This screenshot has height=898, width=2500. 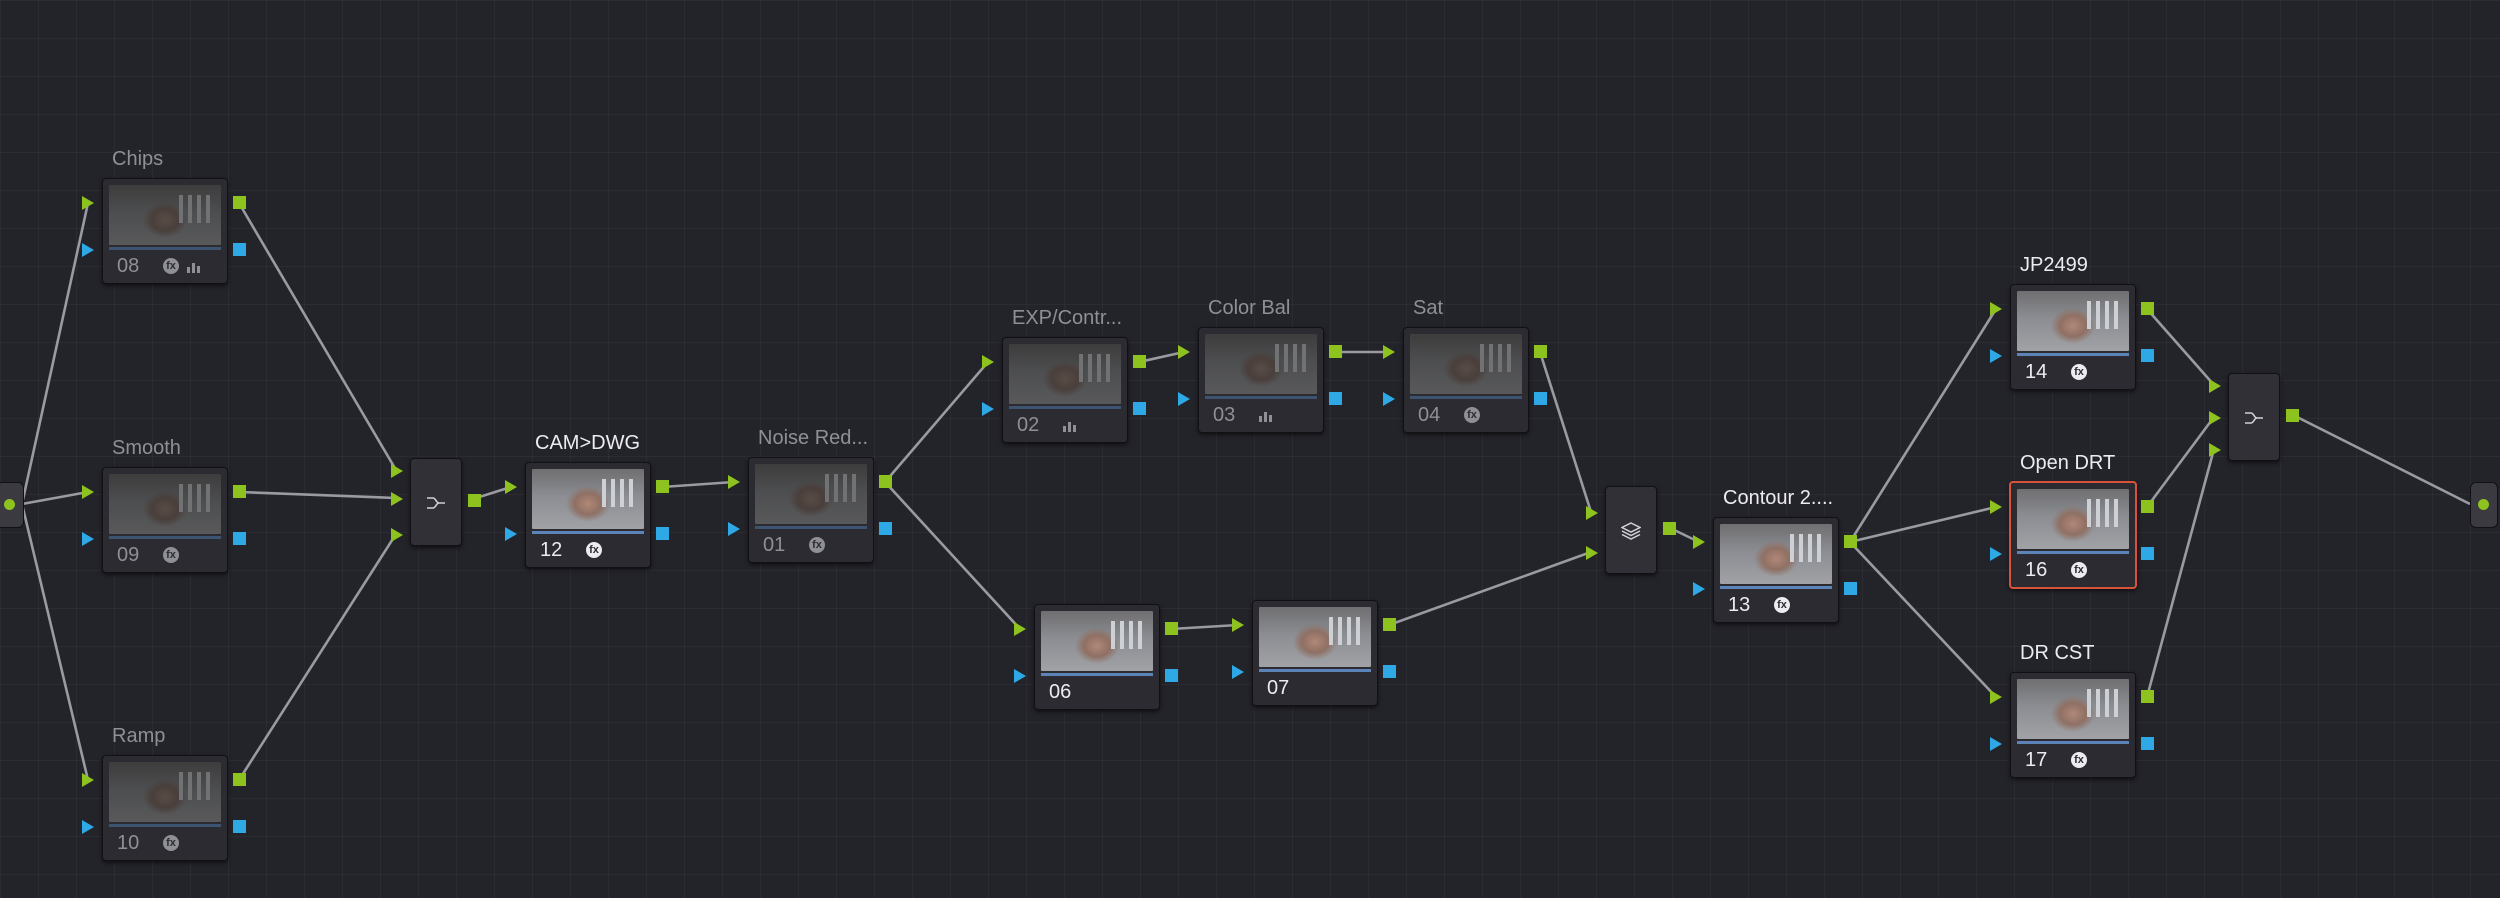 I want to click on source-endpoint, so click(x=12, y=505).